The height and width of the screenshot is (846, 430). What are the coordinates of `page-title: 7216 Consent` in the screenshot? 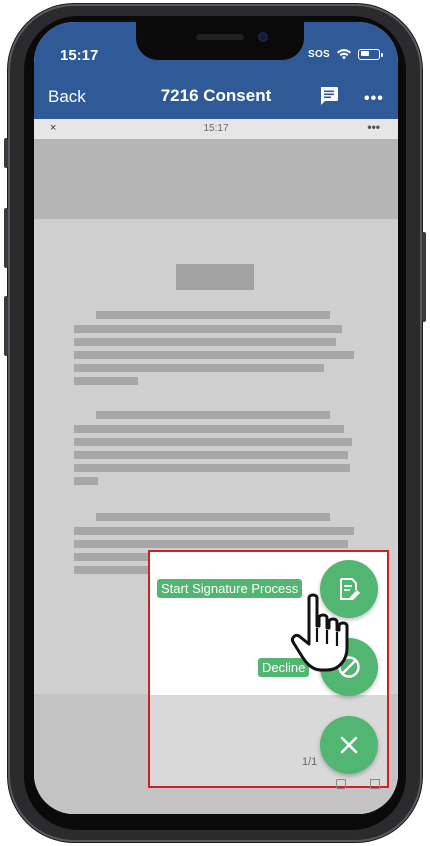 It's located at (216, 95).